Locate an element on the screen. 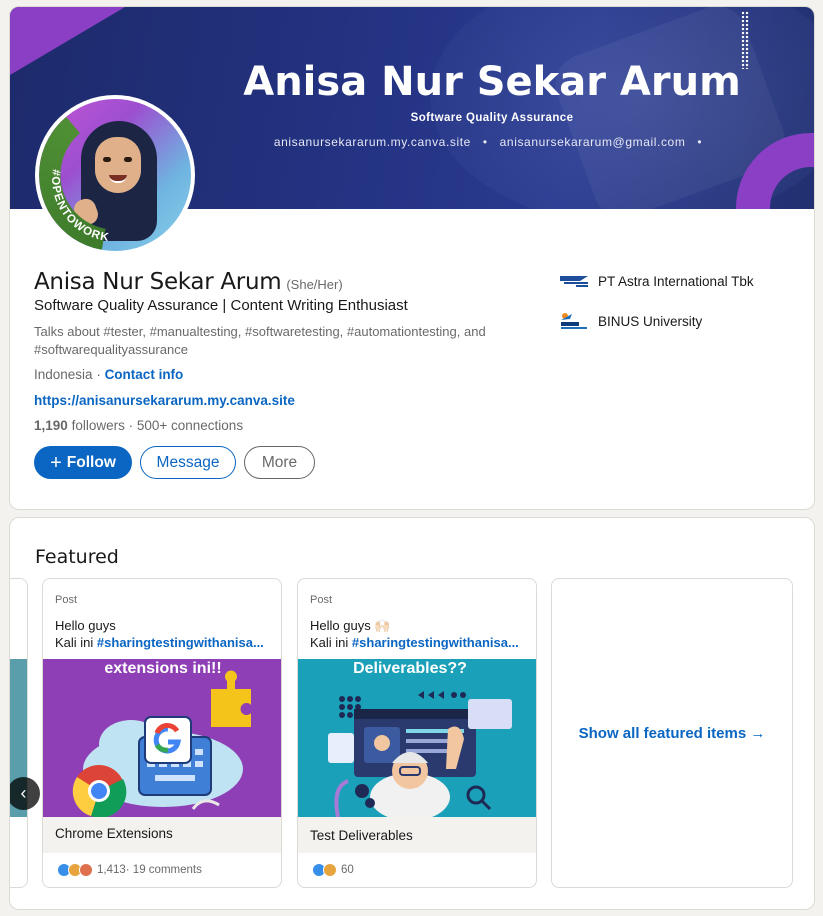  current-company-name: PT Astra International Tbk is located at coordinates (676, 281).